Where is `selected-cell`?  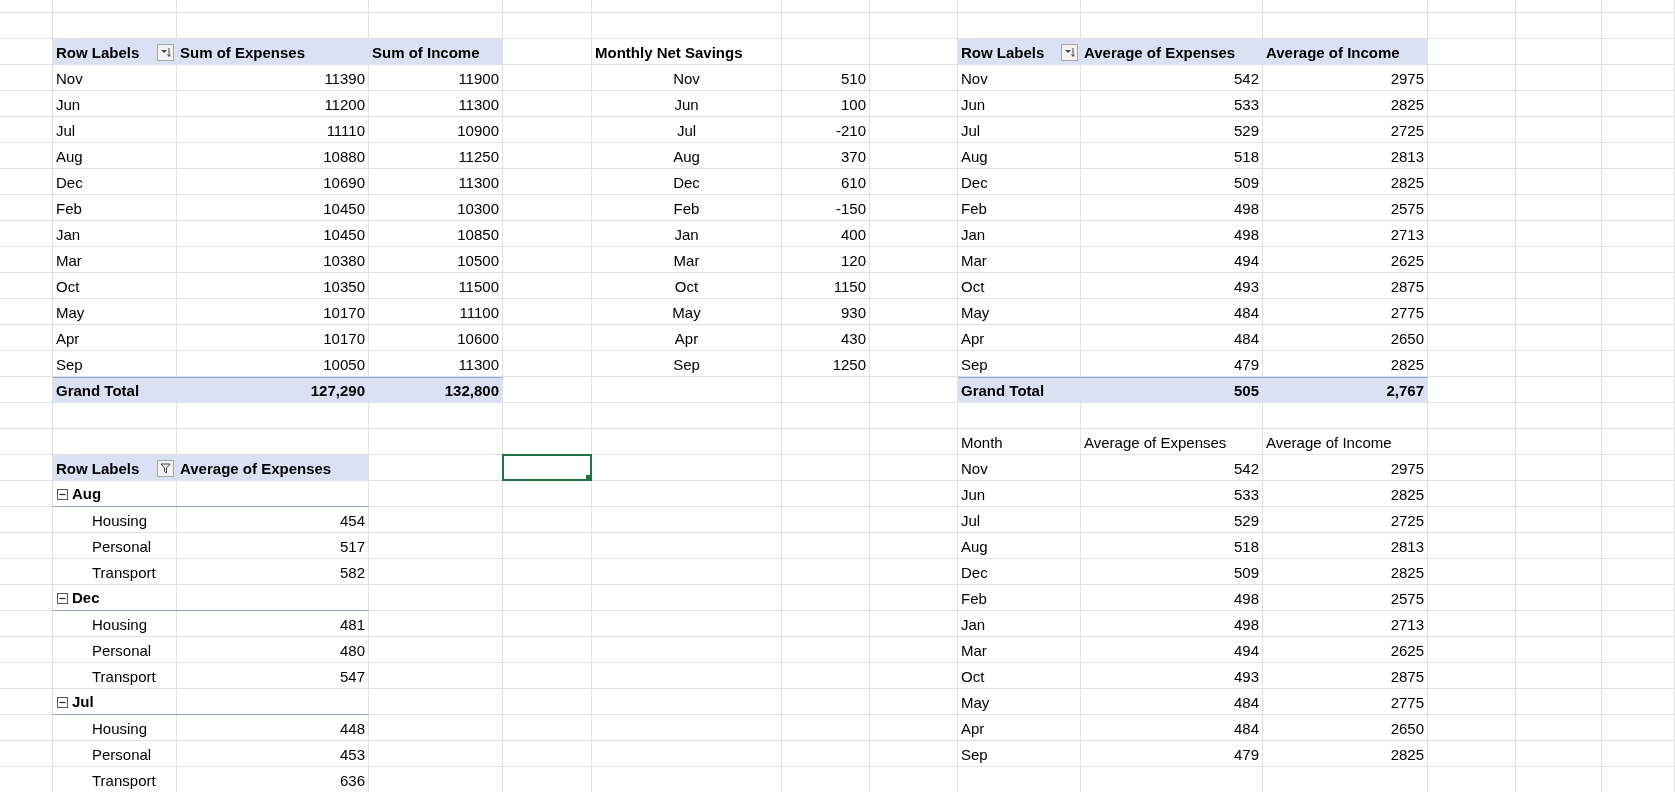 selected-cell is located at coordinates (547, 467).